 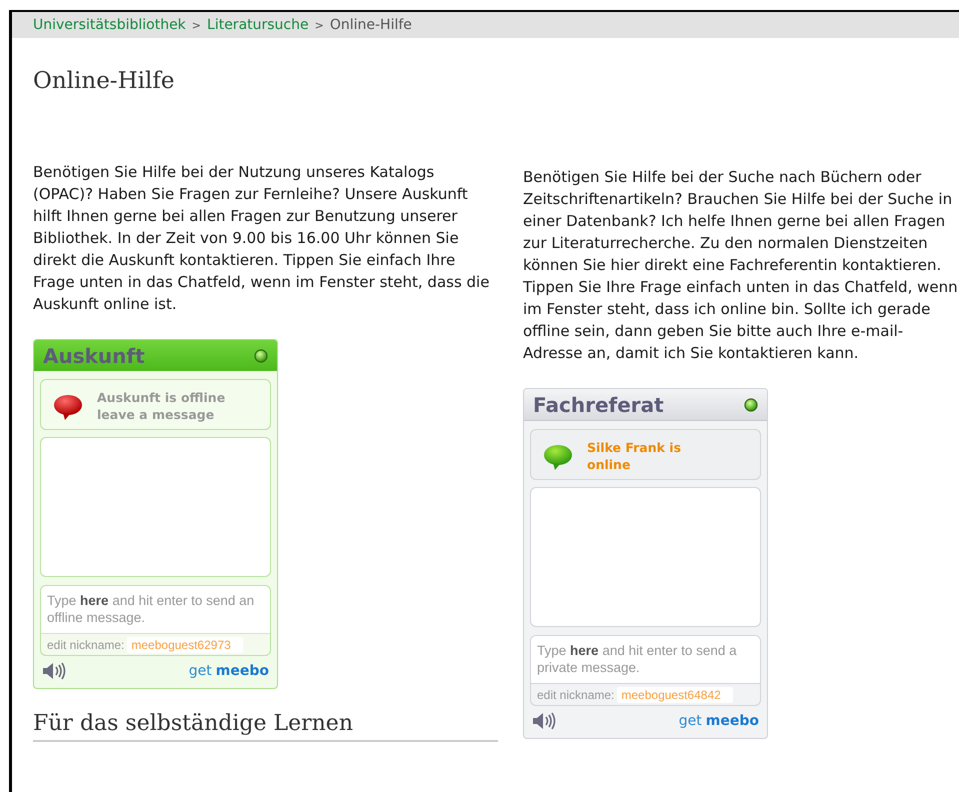 What do you see at coordinates (161, 406) in the screenshot?
I see `status-text: Auskunft is offline leave a message` at bounding box center [161, 406].